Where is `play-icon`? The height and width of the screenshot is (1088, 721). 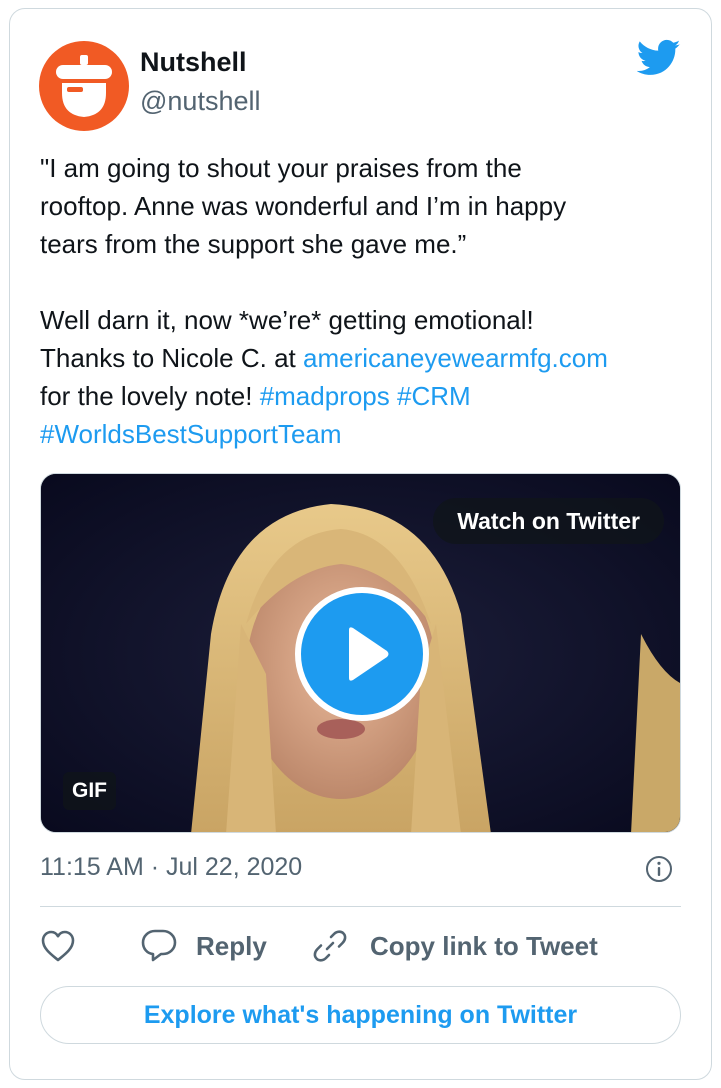
play-icon is located at coordinates (369, 654).